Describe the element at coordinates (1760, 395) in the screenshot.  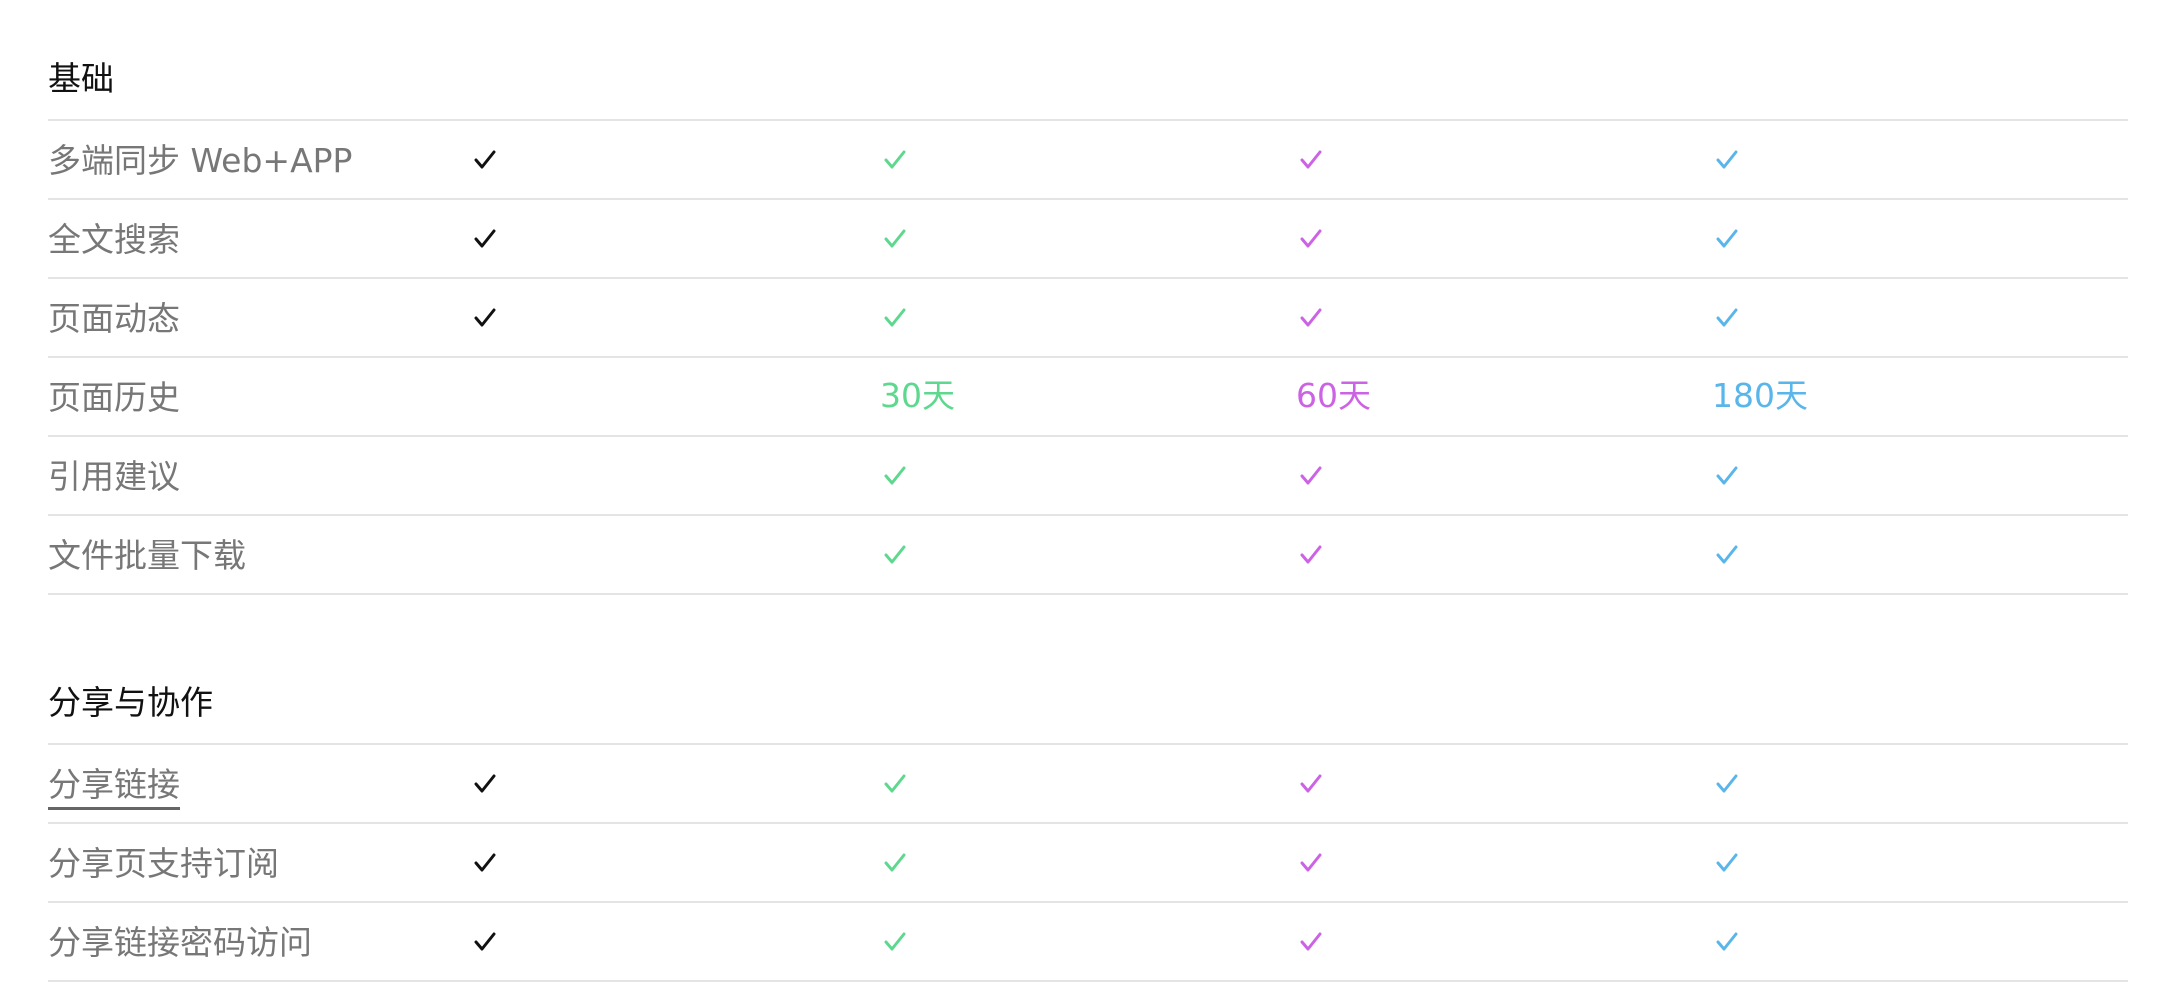
I see `history-blue: 180天` at that location.